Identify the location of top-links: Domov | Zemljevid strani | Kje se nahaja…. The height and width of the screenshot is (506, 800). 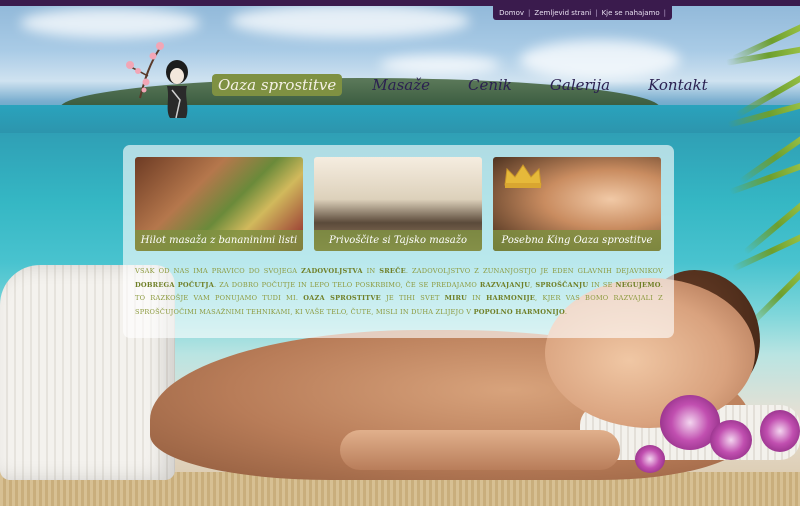
(582, 13).